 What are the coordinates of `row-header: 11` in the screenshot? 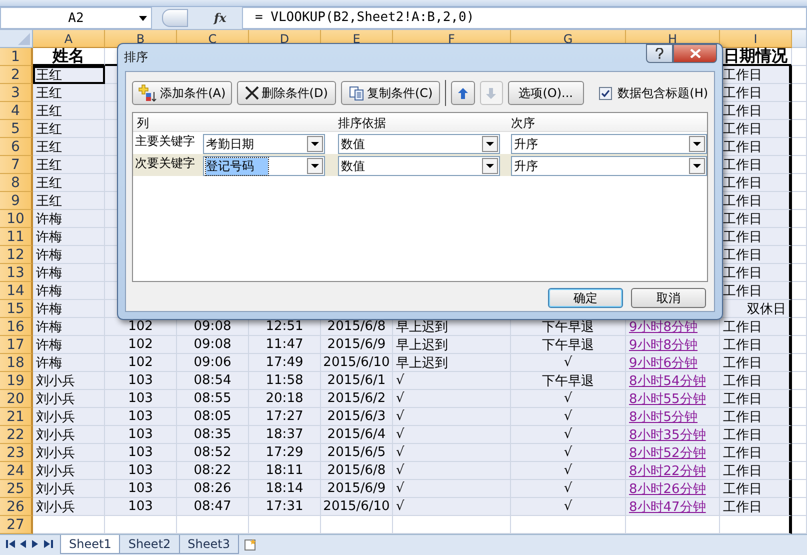 It's located at (16, 237).